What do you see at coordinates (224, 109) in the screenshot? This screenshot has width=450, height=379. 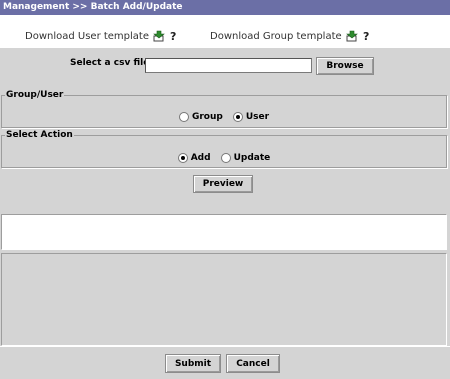 I see `group-user-fieldset: Group/User Group User` at bounding box center [224, 109].